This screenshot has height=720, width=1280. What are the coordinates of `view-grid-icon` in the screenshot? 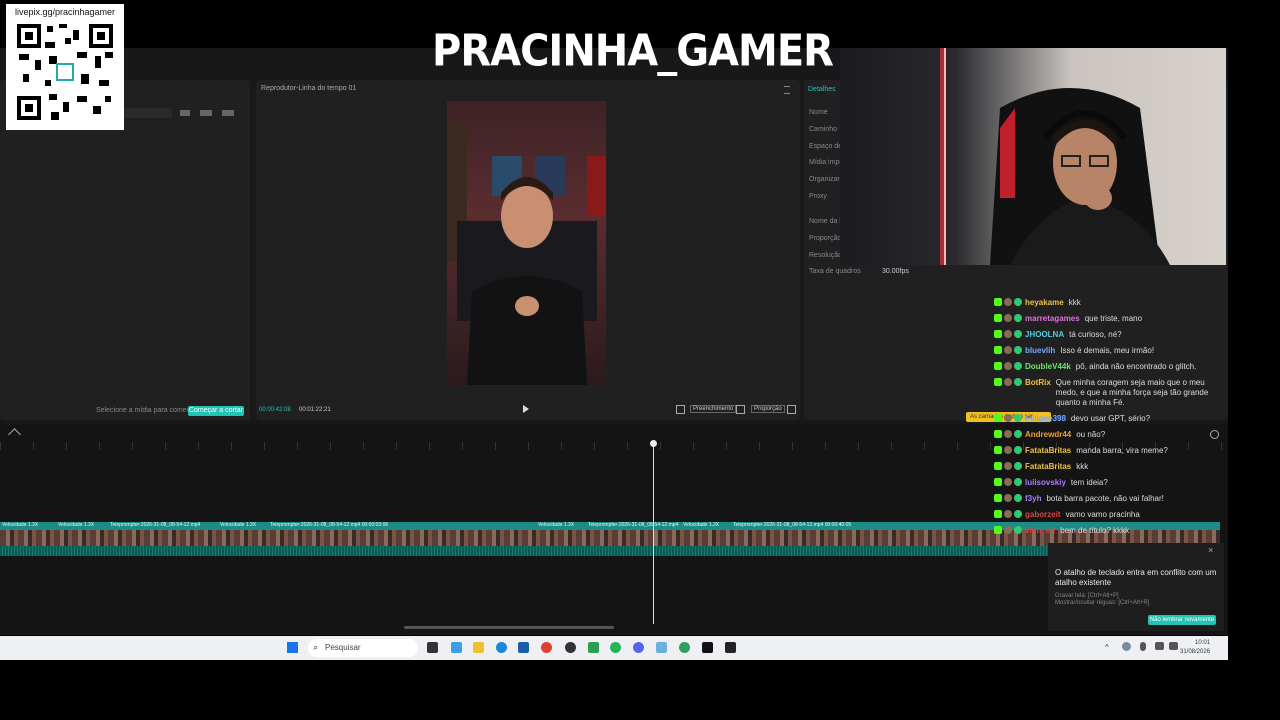 It's located at (185, 113).